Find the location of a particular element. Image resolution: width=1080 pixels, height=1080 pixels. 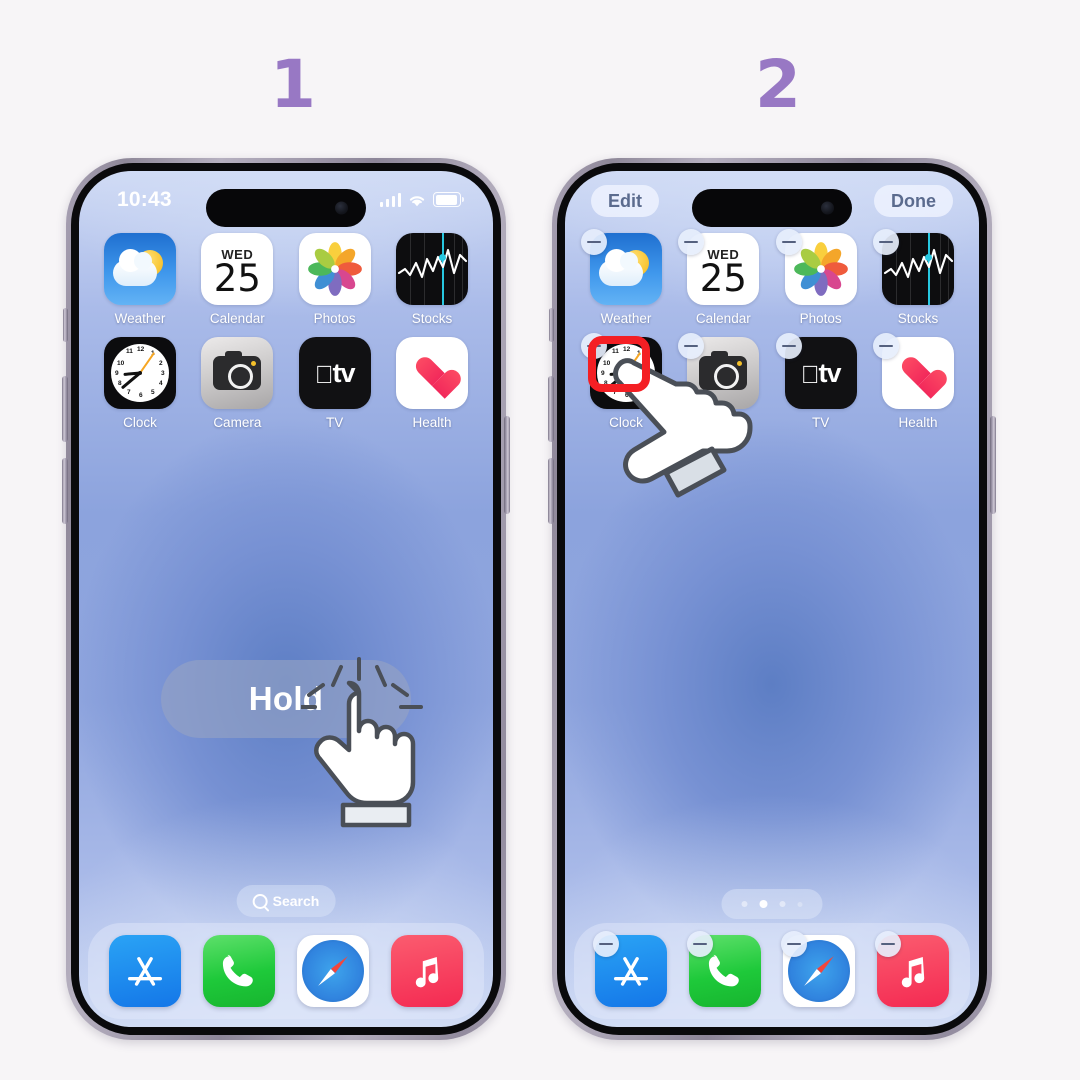

clock-icon: 12 1 2 3 4 5 6 7 8 9 10 11 is located at coordinates (140, 373).